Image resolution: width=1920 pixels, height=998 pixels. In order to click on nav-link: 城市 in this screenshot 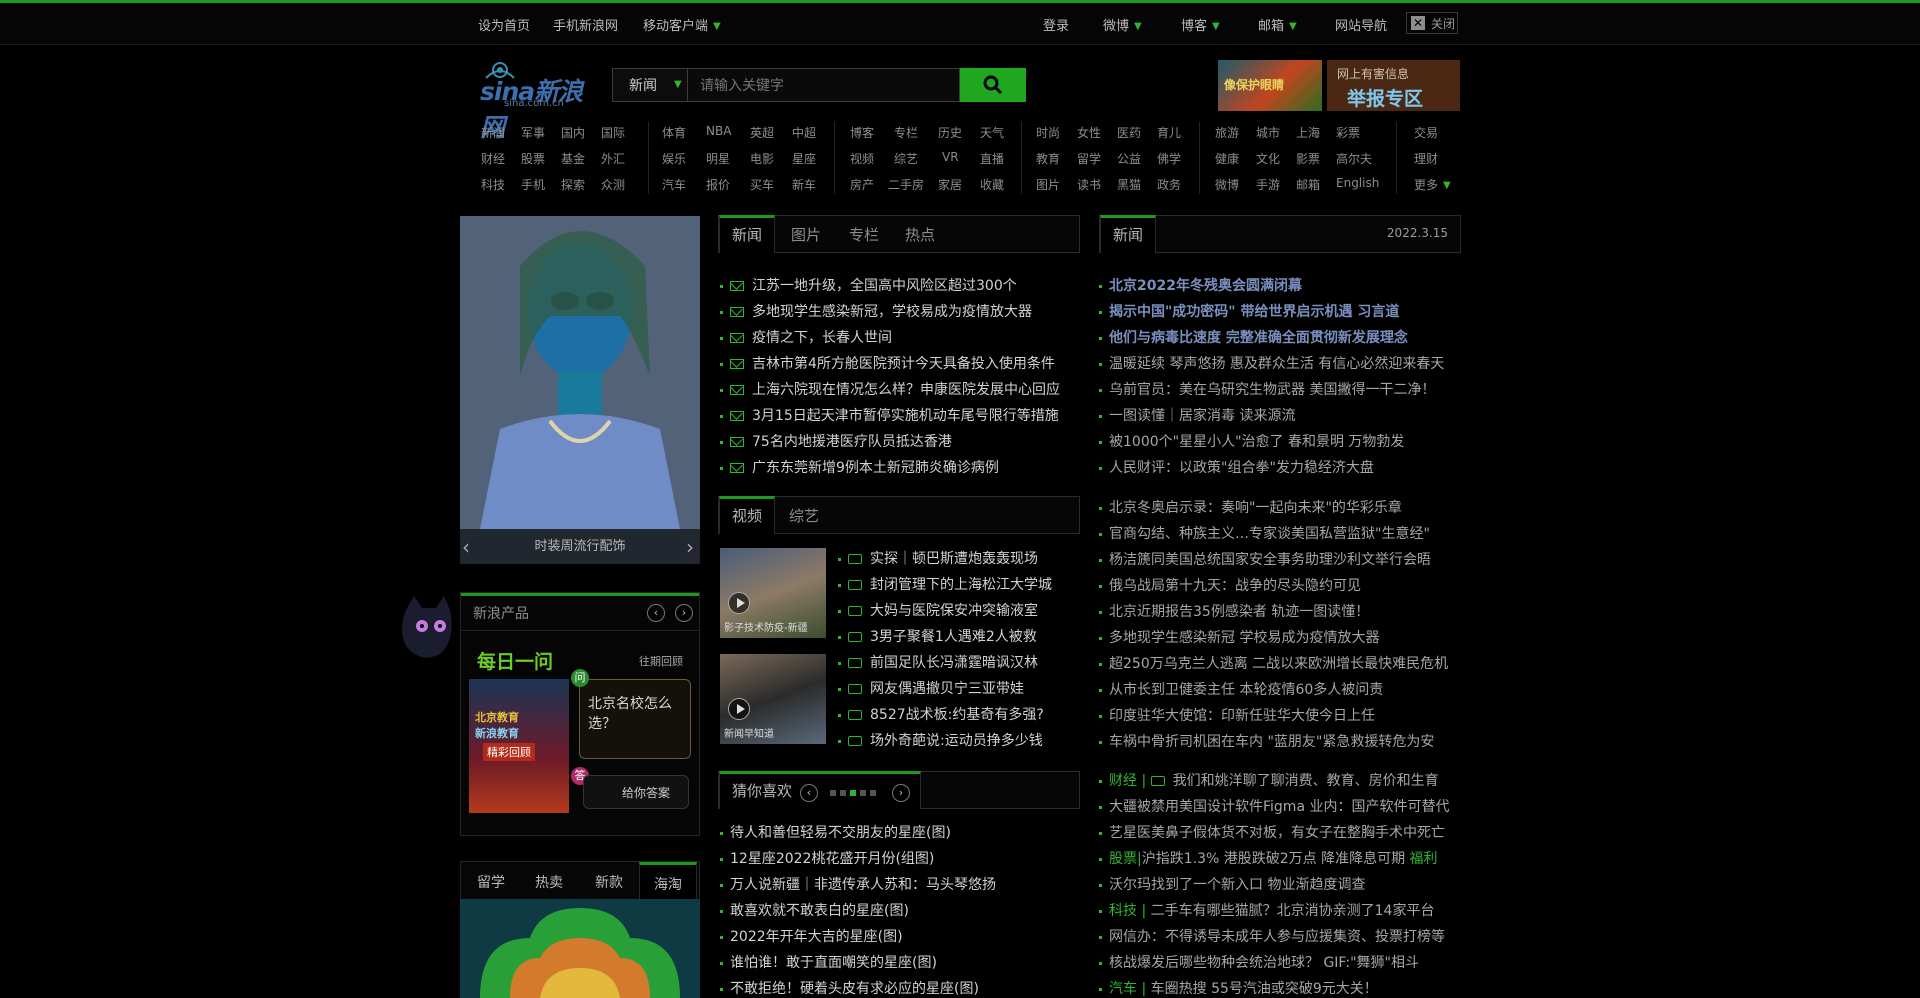, I will do `click(1268, 132)`.